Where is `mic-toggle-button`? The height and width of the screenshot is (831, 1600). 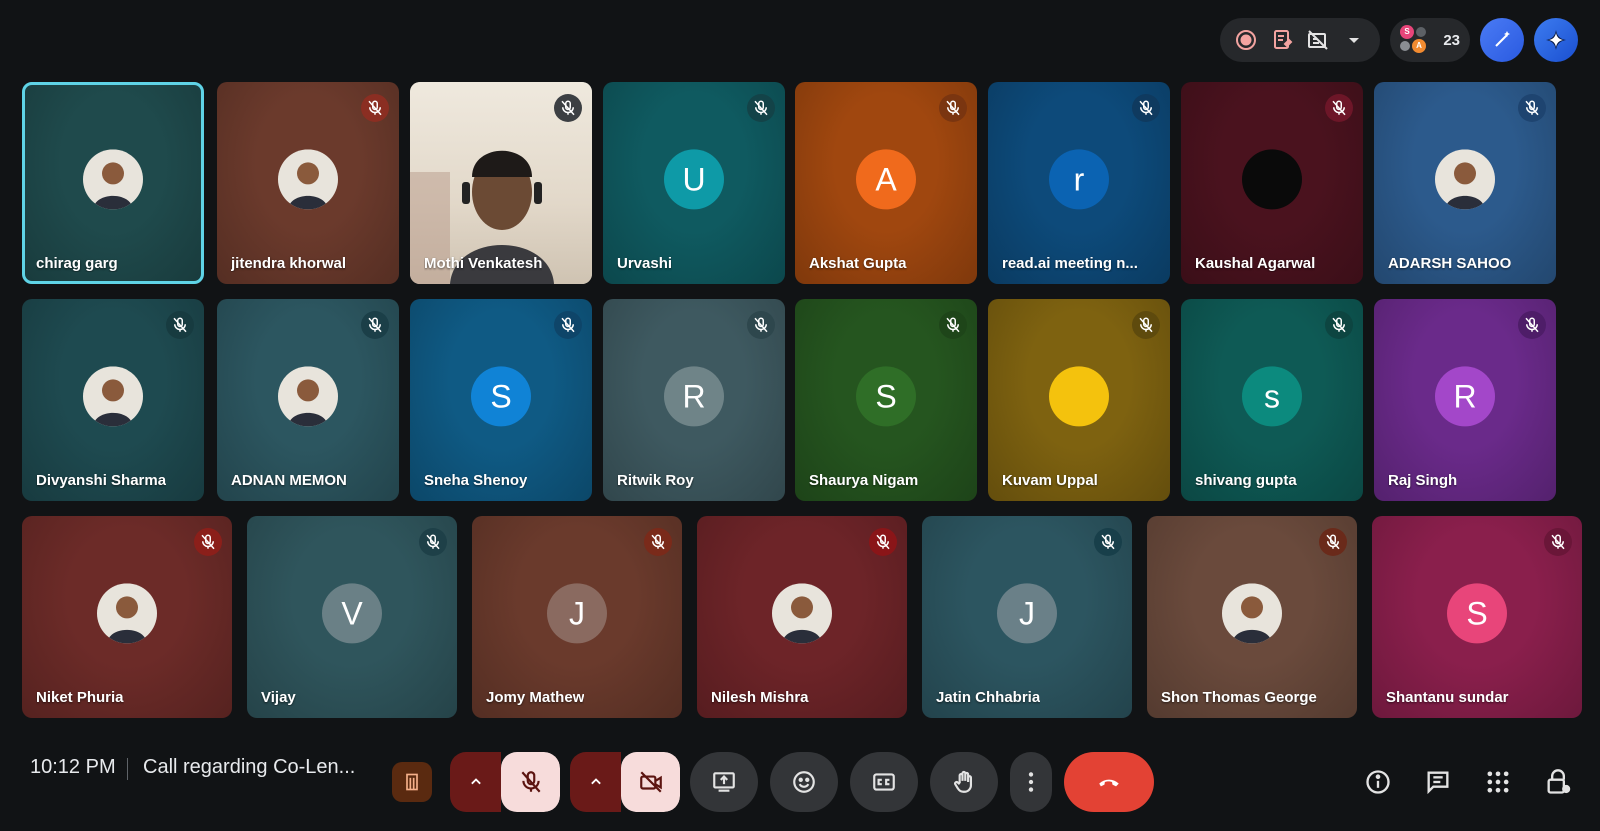
mic-toggle-button is located at coordinates (530, 782).